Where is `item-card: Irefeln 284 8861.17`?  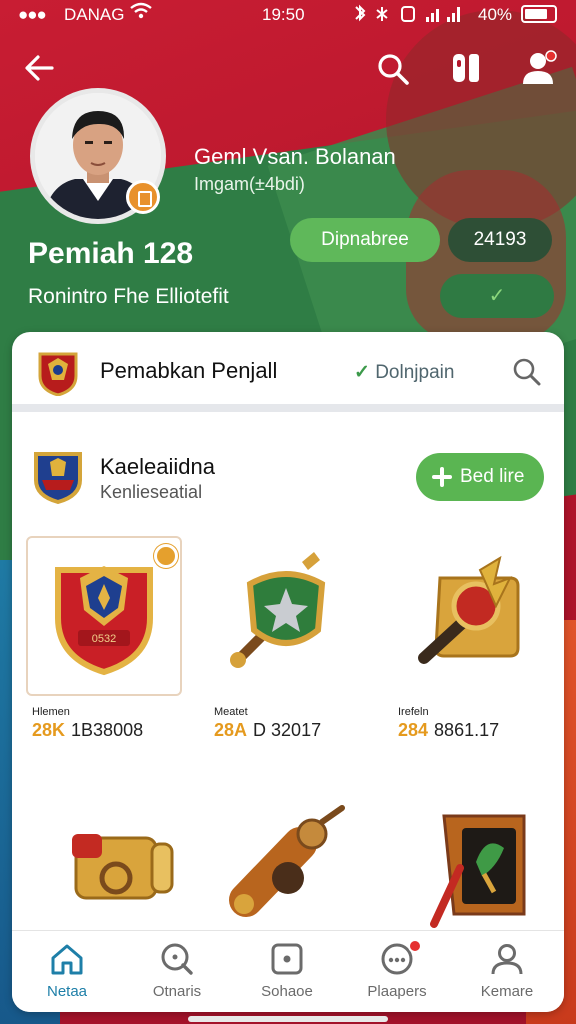
item-card: Irefeln 284 8861.17 is located at coordinates (470, 641).